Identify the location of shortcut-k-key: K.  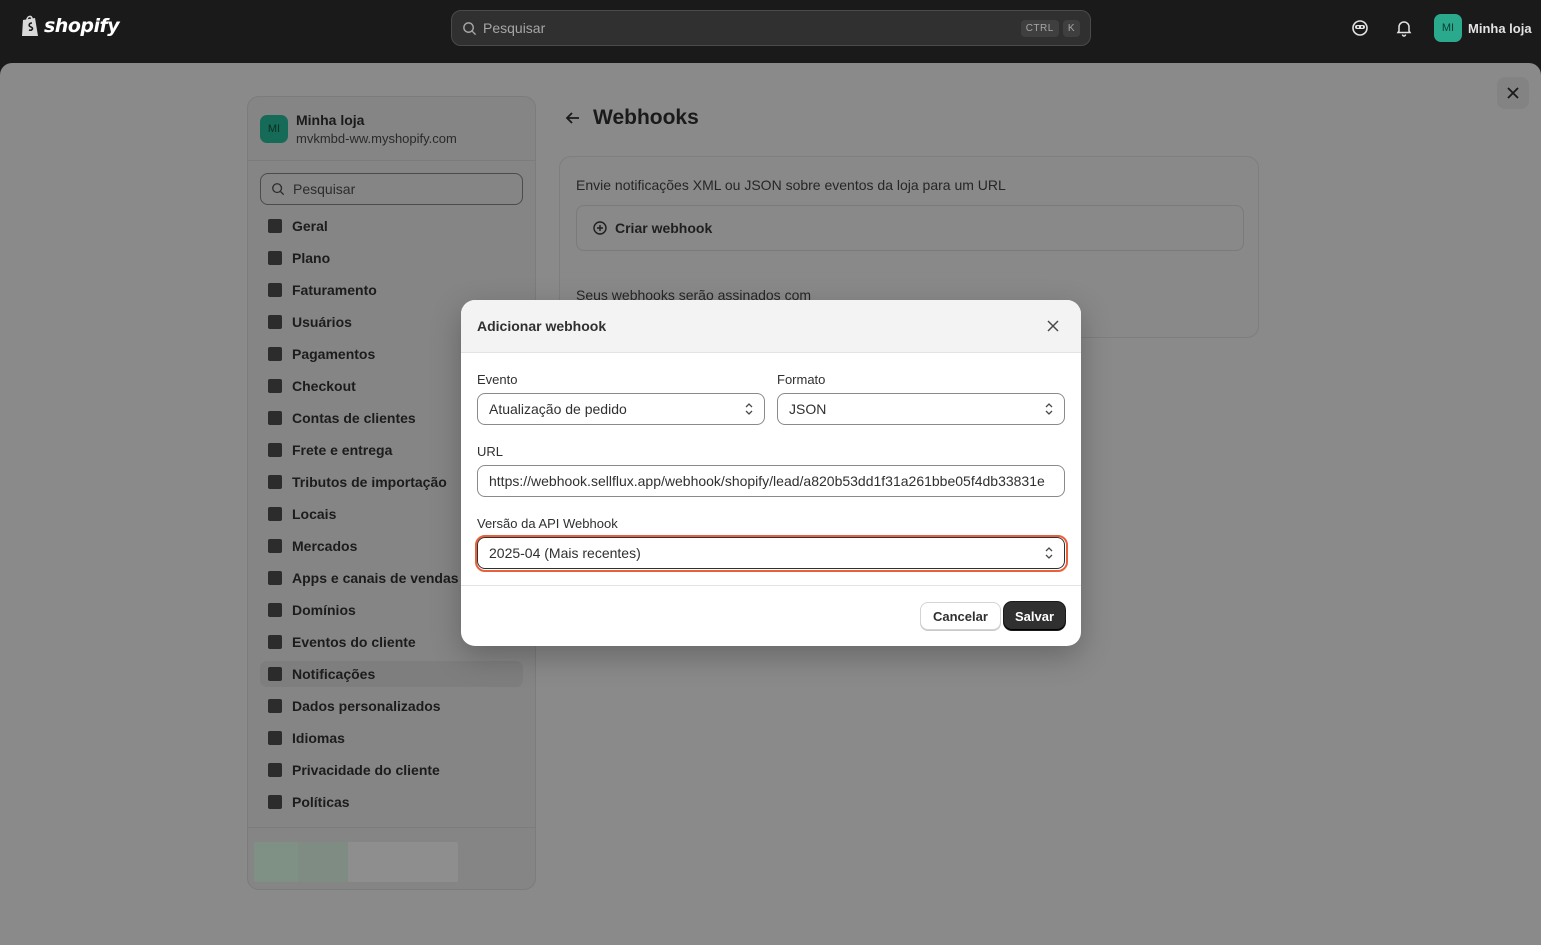
(1071, 28).